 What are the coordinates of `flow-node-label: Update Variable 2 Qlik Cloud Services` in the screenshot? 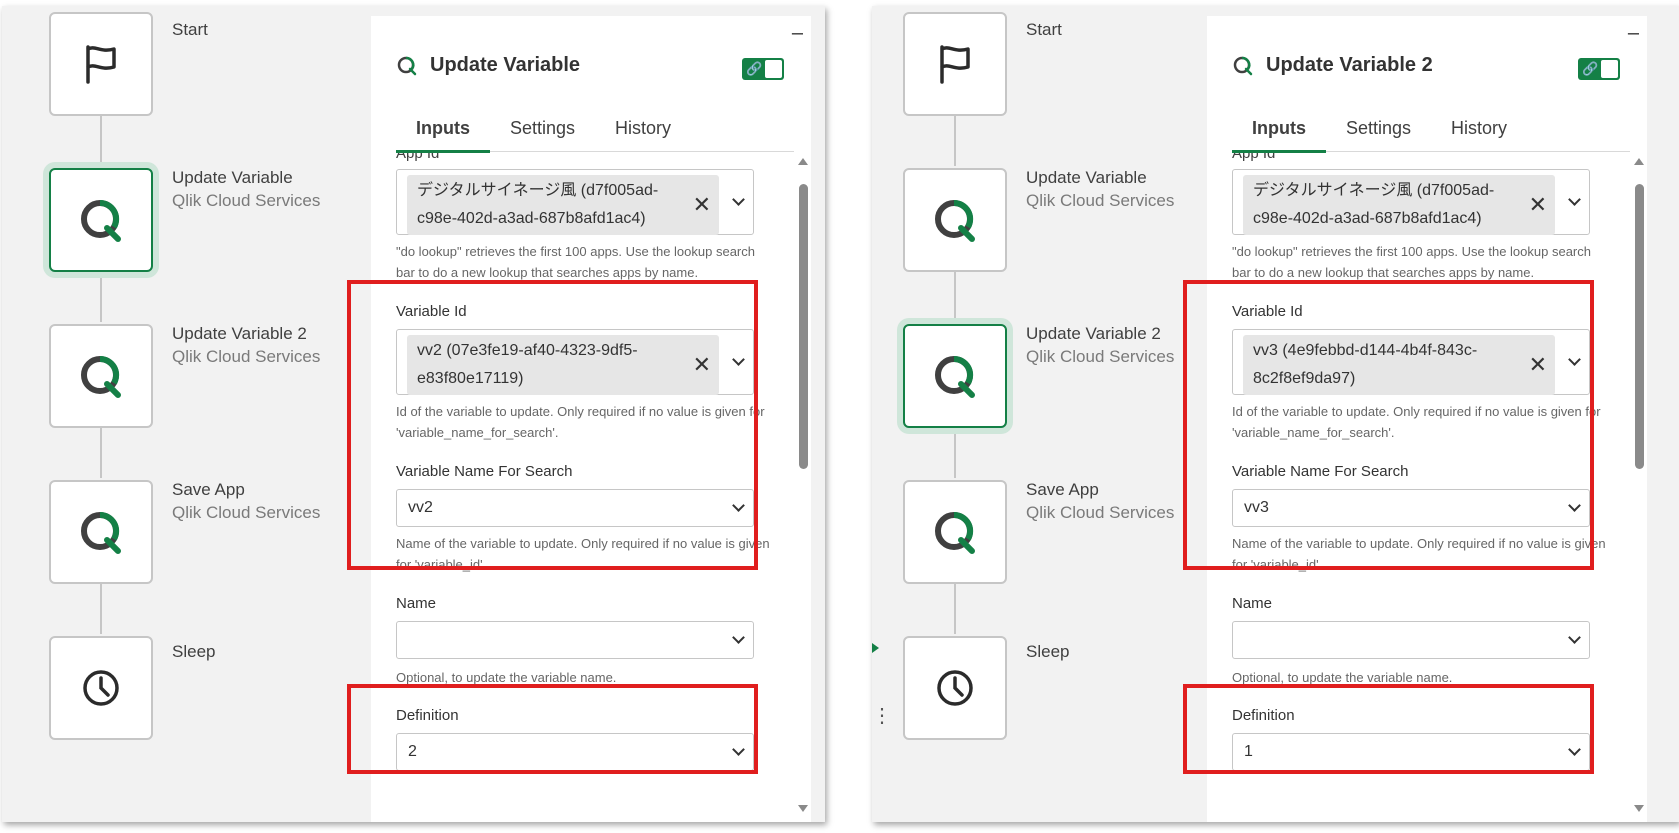 It's located at (246, 345).